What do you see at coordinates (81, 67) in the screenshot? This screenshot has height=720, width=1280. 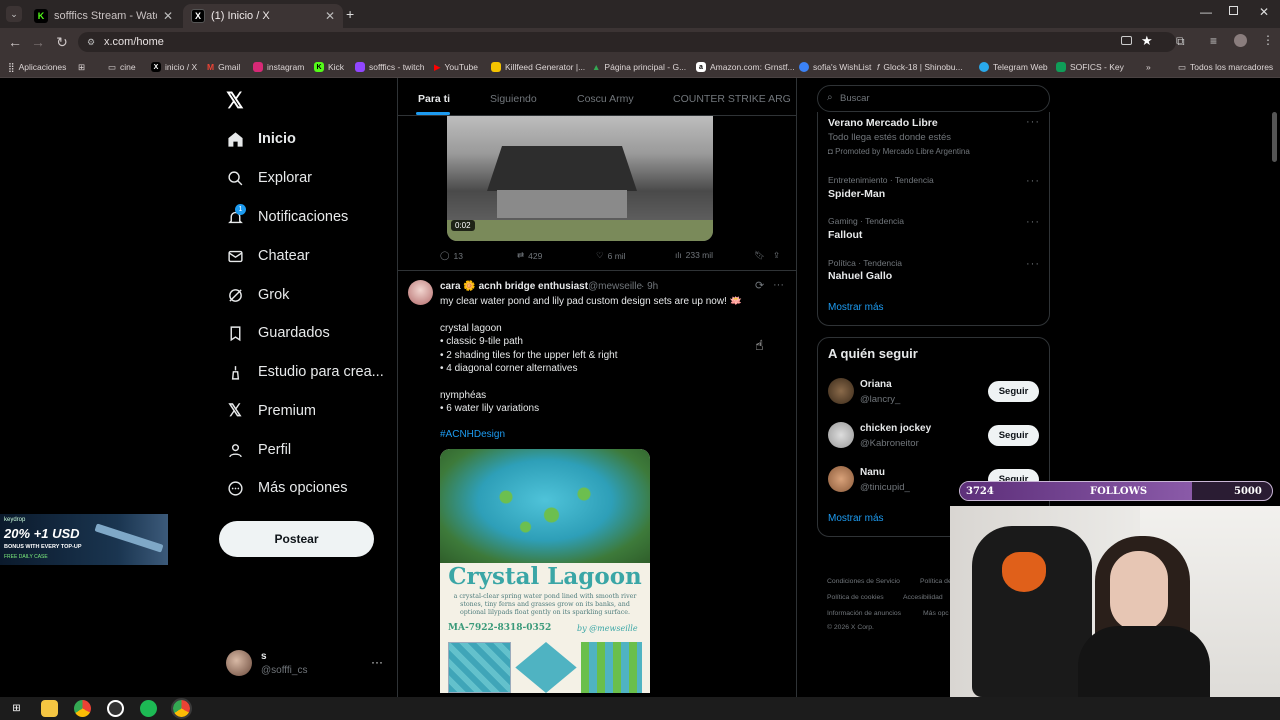 I see `grid-icon: ⊞` at bounding box center [81, 67].